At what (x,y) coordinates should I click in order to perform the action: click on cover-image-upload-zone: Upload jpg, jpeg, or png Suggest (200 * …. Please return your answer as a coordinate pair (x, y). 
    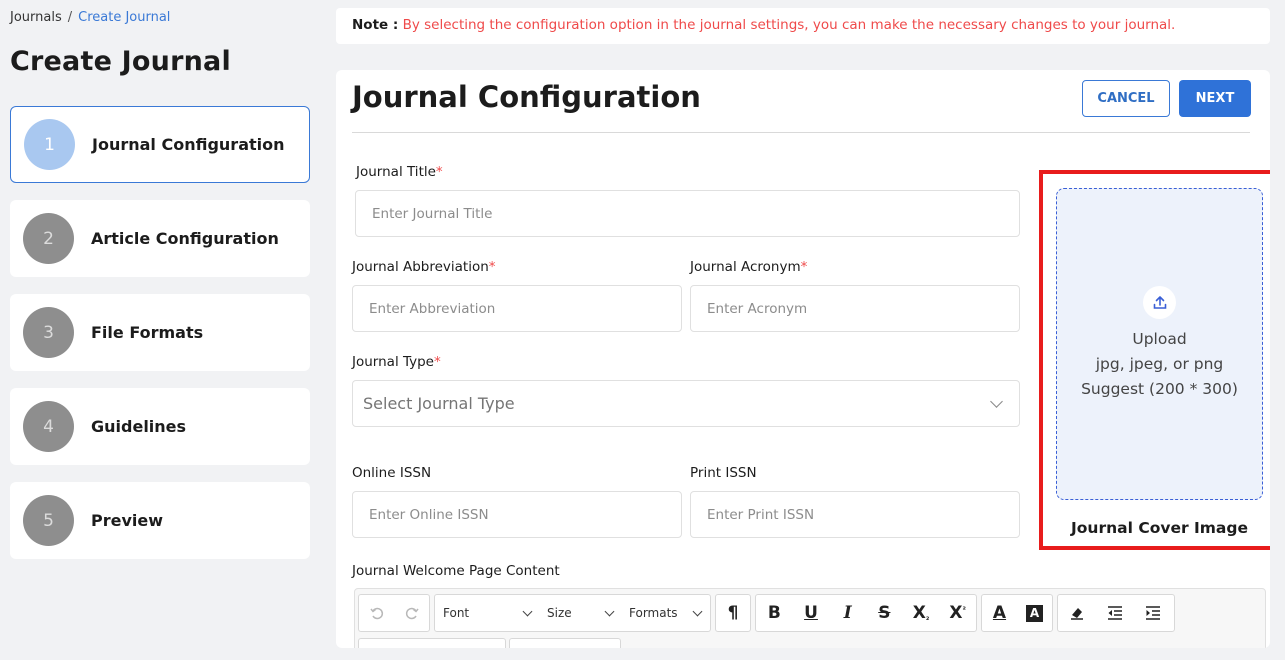
    Looking at the image, I should click on (1159, 344).